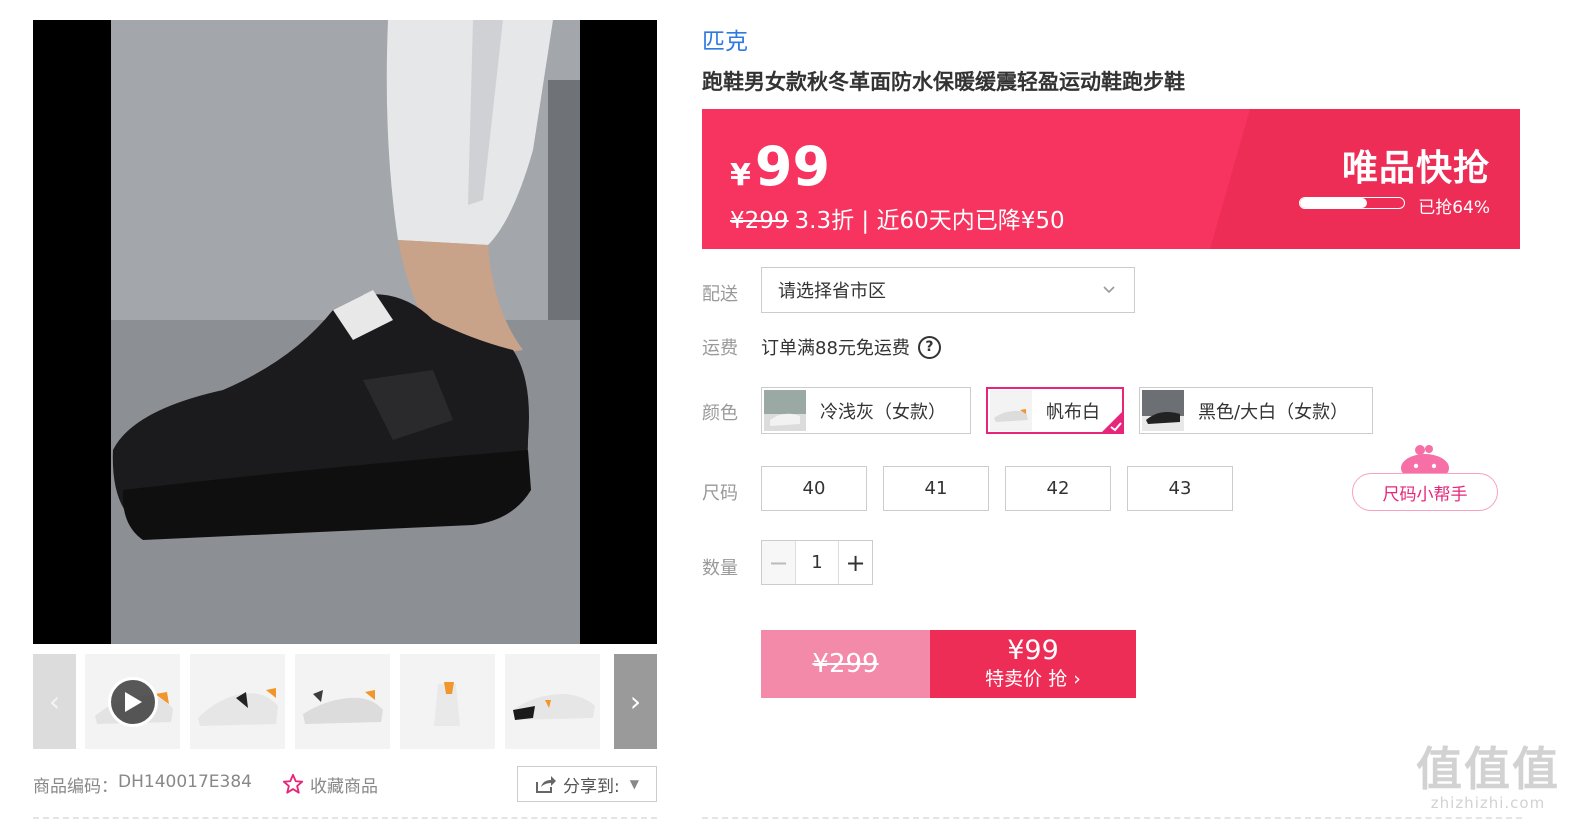 Image resolution: width=1582 pixels, height=835 pixels. What do you see at coordinates (1111, 179) in the screenshot?
I see `price-panel: ¥ 99 ¥299 3.3折 | 近60天内已降¥50 唯品快抢 已抢64%` at bounding box center [1111, 179].